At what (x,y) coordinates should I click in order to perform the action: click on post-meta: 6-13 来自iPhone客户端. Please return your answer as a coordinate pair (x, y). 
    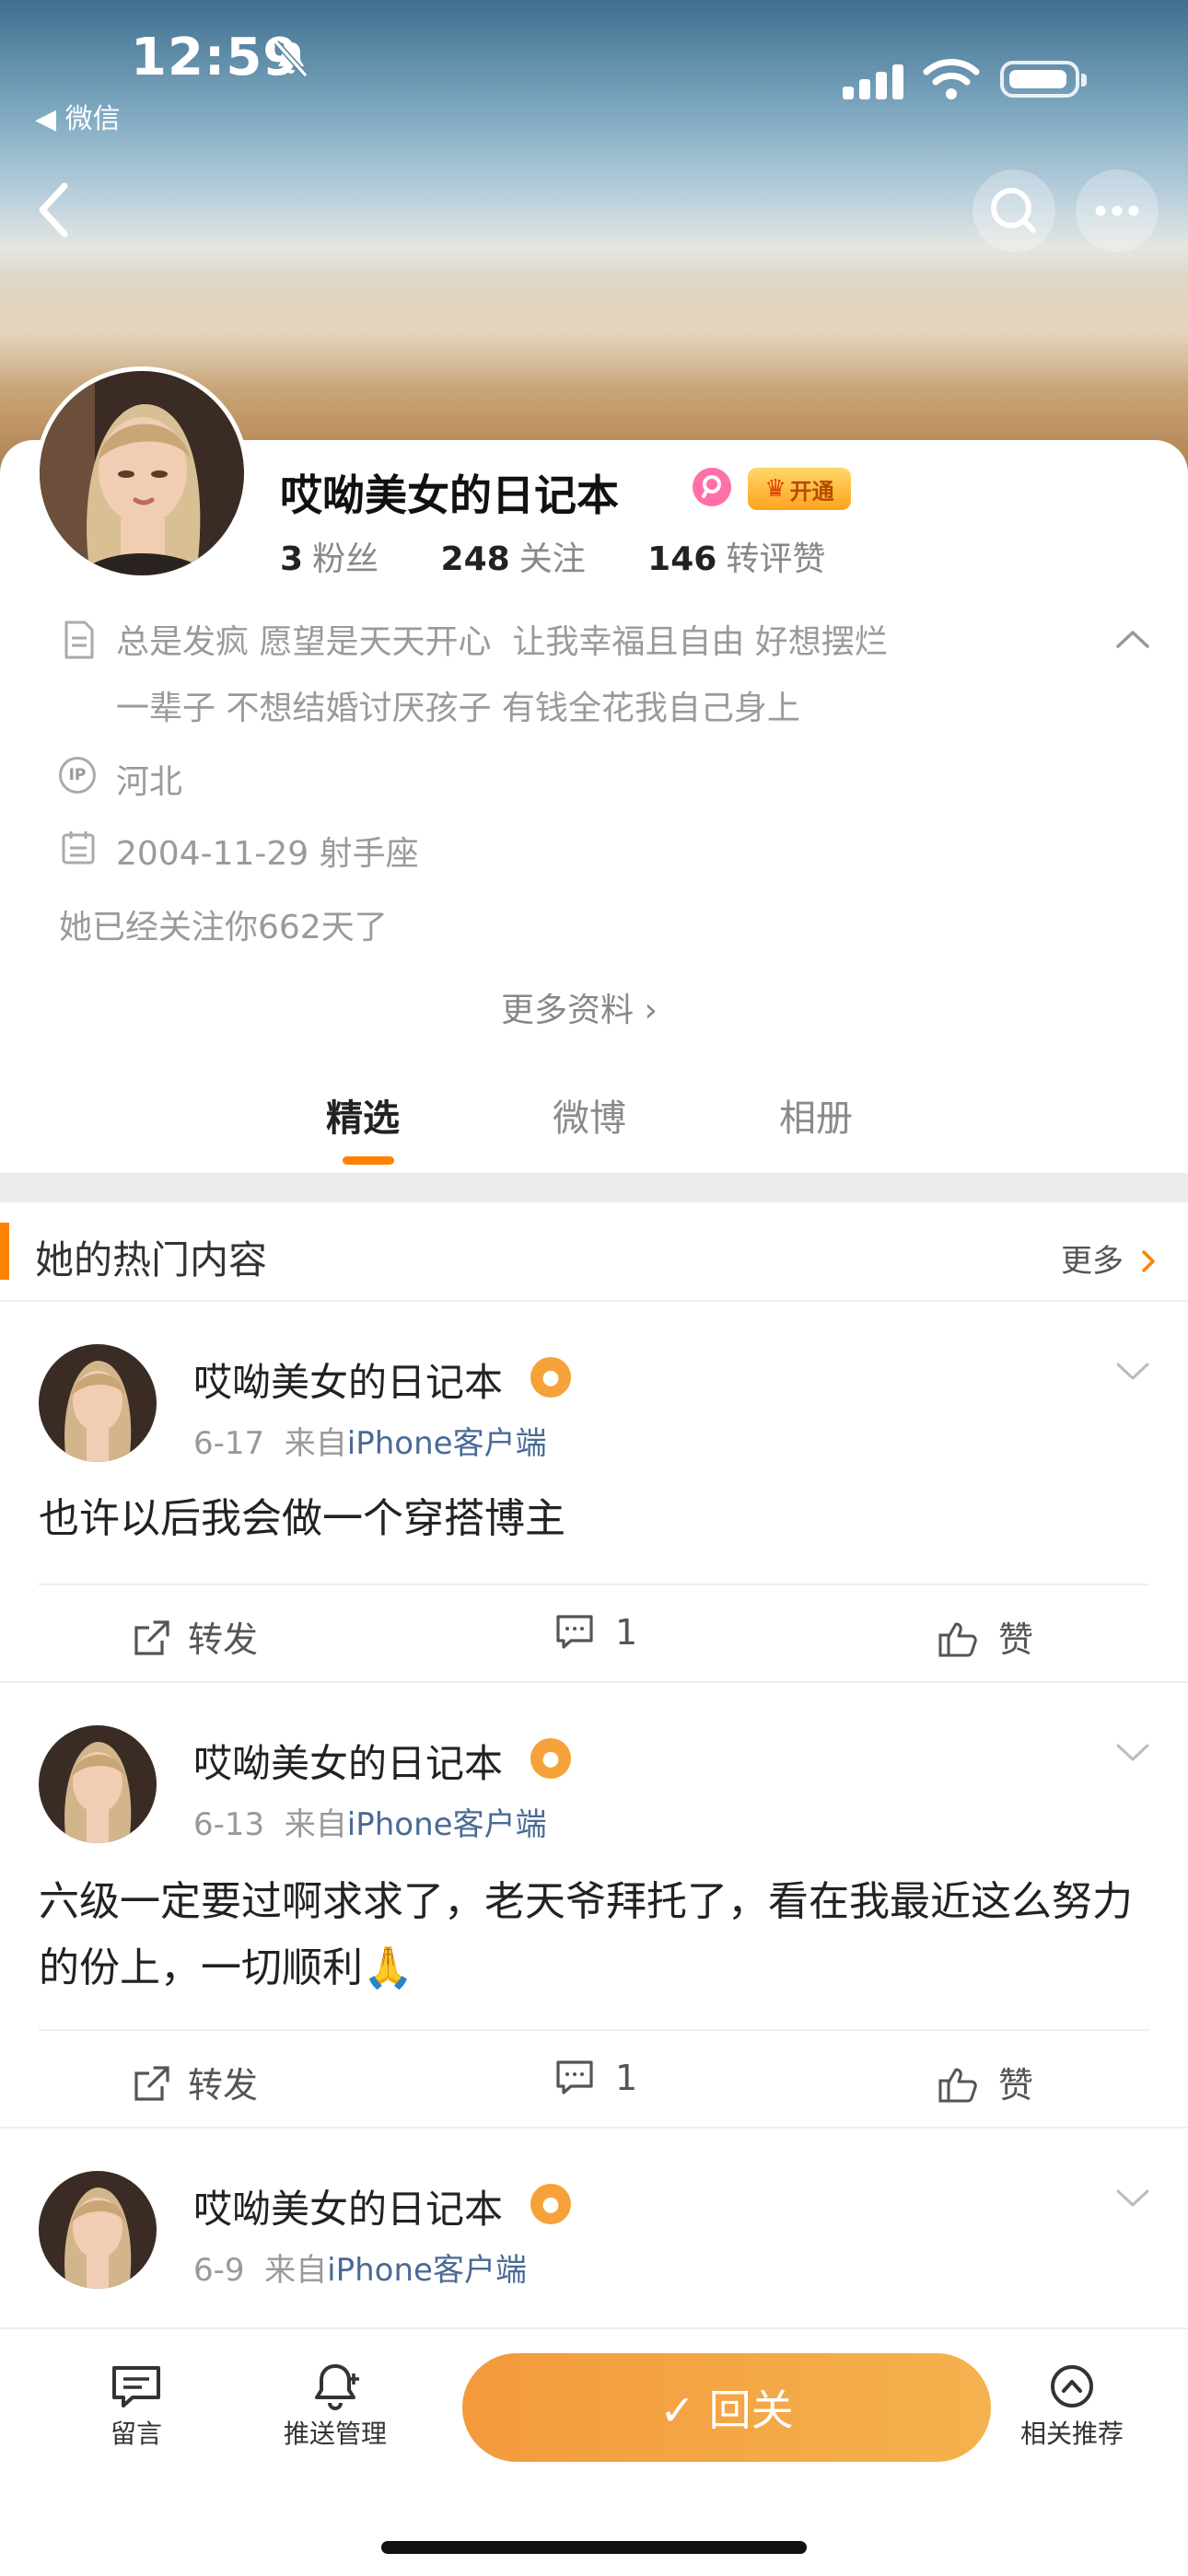
    Looking at the image, I should click on (370, 1821).